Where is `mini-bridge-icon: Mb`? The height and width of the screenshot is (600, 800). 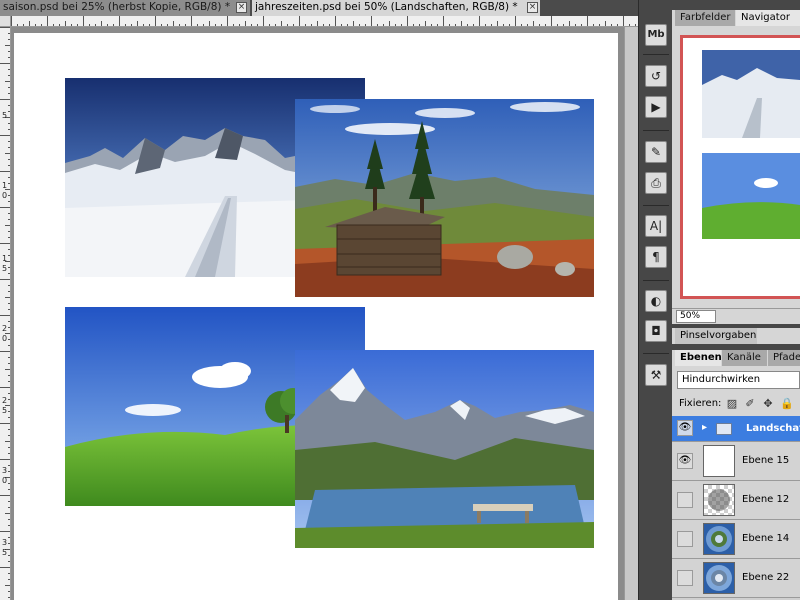 mini-bridge-icon: Mb is located at coordinates (656, 35).